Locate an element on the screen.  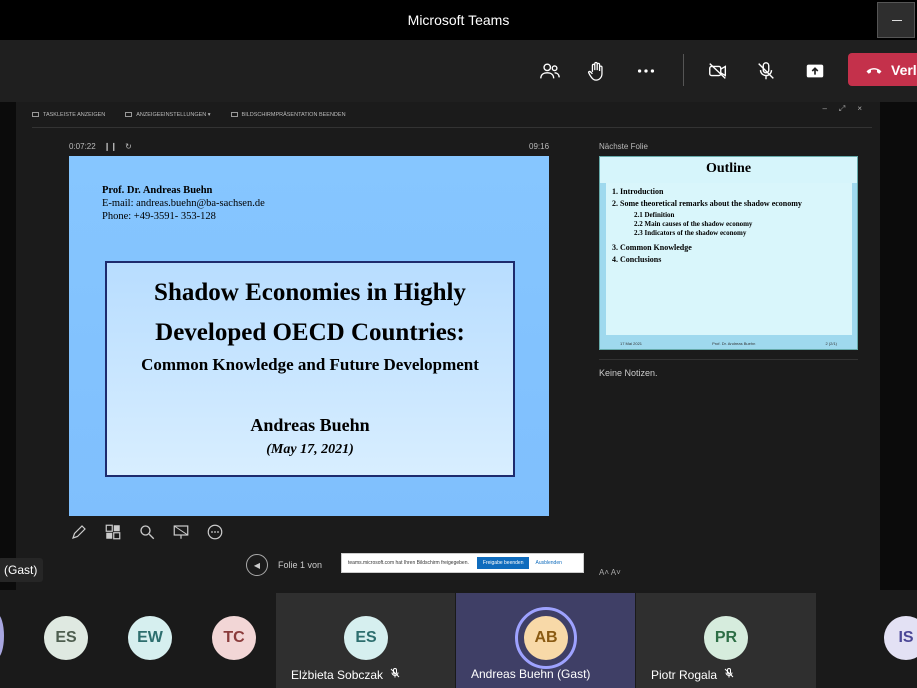
footer-author: Prof. Dr. Andreas Buehn is located at coordinates (734, 343).